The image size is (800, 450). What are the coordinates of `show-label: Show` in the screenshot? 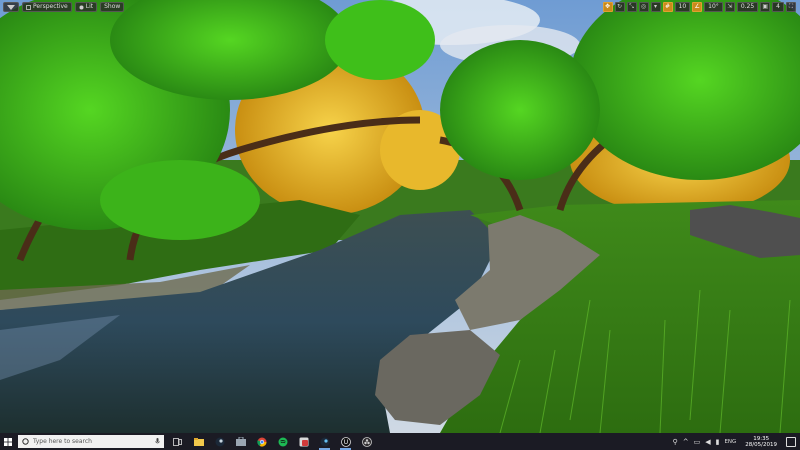 It's located at (112, 6).